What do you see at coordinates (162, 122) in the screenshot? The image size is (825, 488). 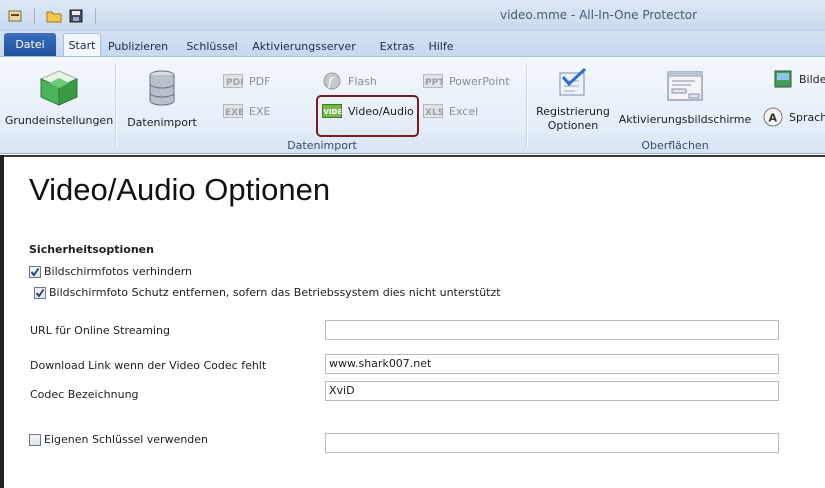 I see `datenimport-label: Datenimport` at bounding box center [162, 122].